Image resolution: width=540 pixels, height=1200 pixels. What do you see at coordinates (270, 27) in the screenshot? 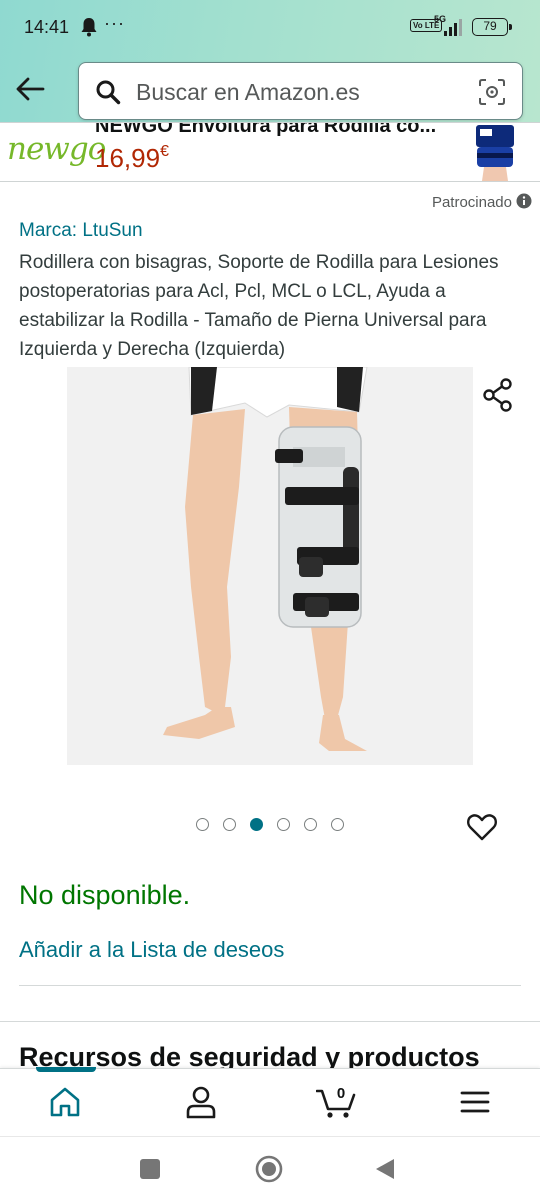
I see `status-bar: 14:41 ··· Vo LTE 5G 79` at bounding box center [270, 27].